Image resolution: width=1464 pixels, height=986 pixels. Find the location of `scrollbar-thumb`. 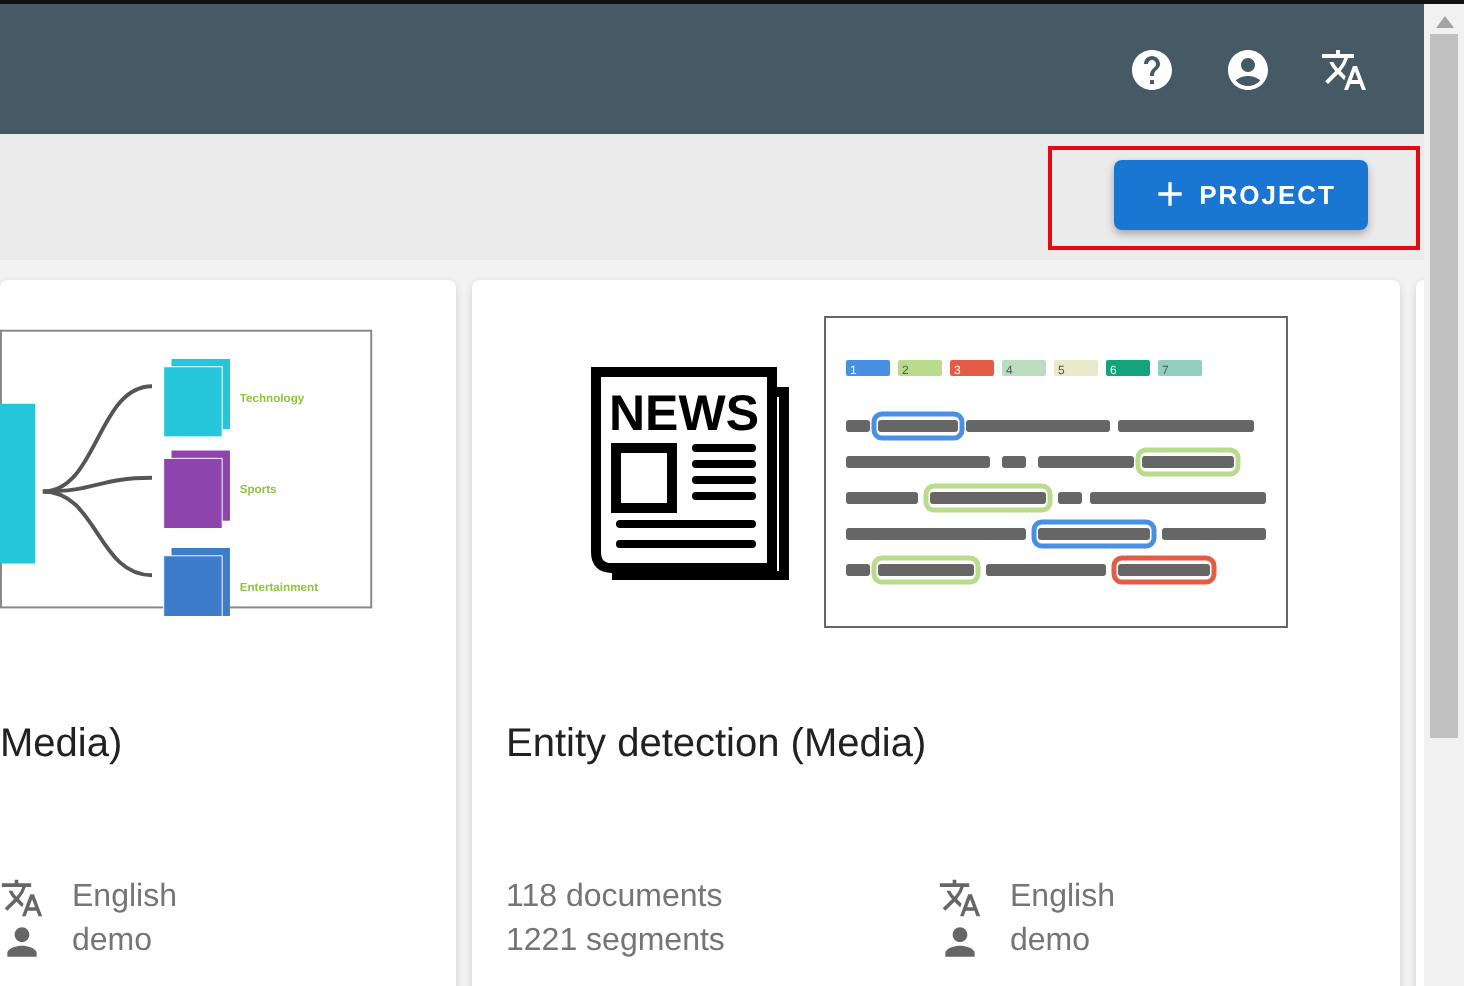

scrollbar-thumb is located at coordinates (1444, 386).